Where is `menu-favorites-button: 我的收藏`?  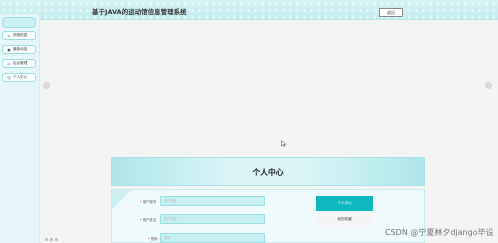 menu-favorites-button: 我的收藏 is located at coordinates (344, 219).